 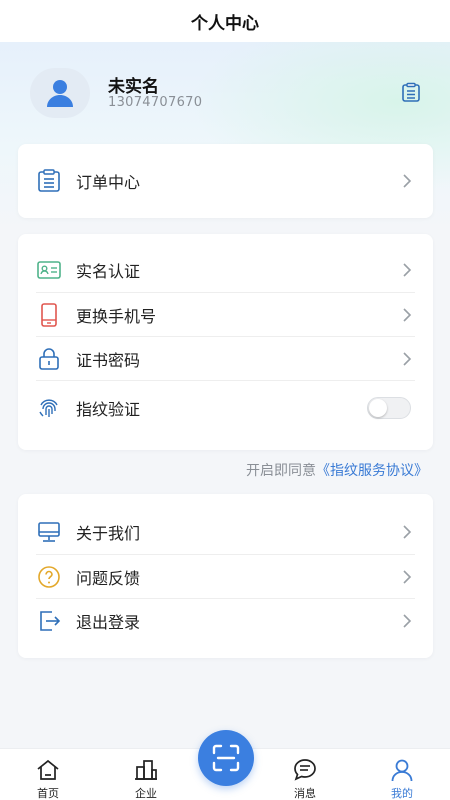 I want to click on home-icon, so click(x=48, y=769).